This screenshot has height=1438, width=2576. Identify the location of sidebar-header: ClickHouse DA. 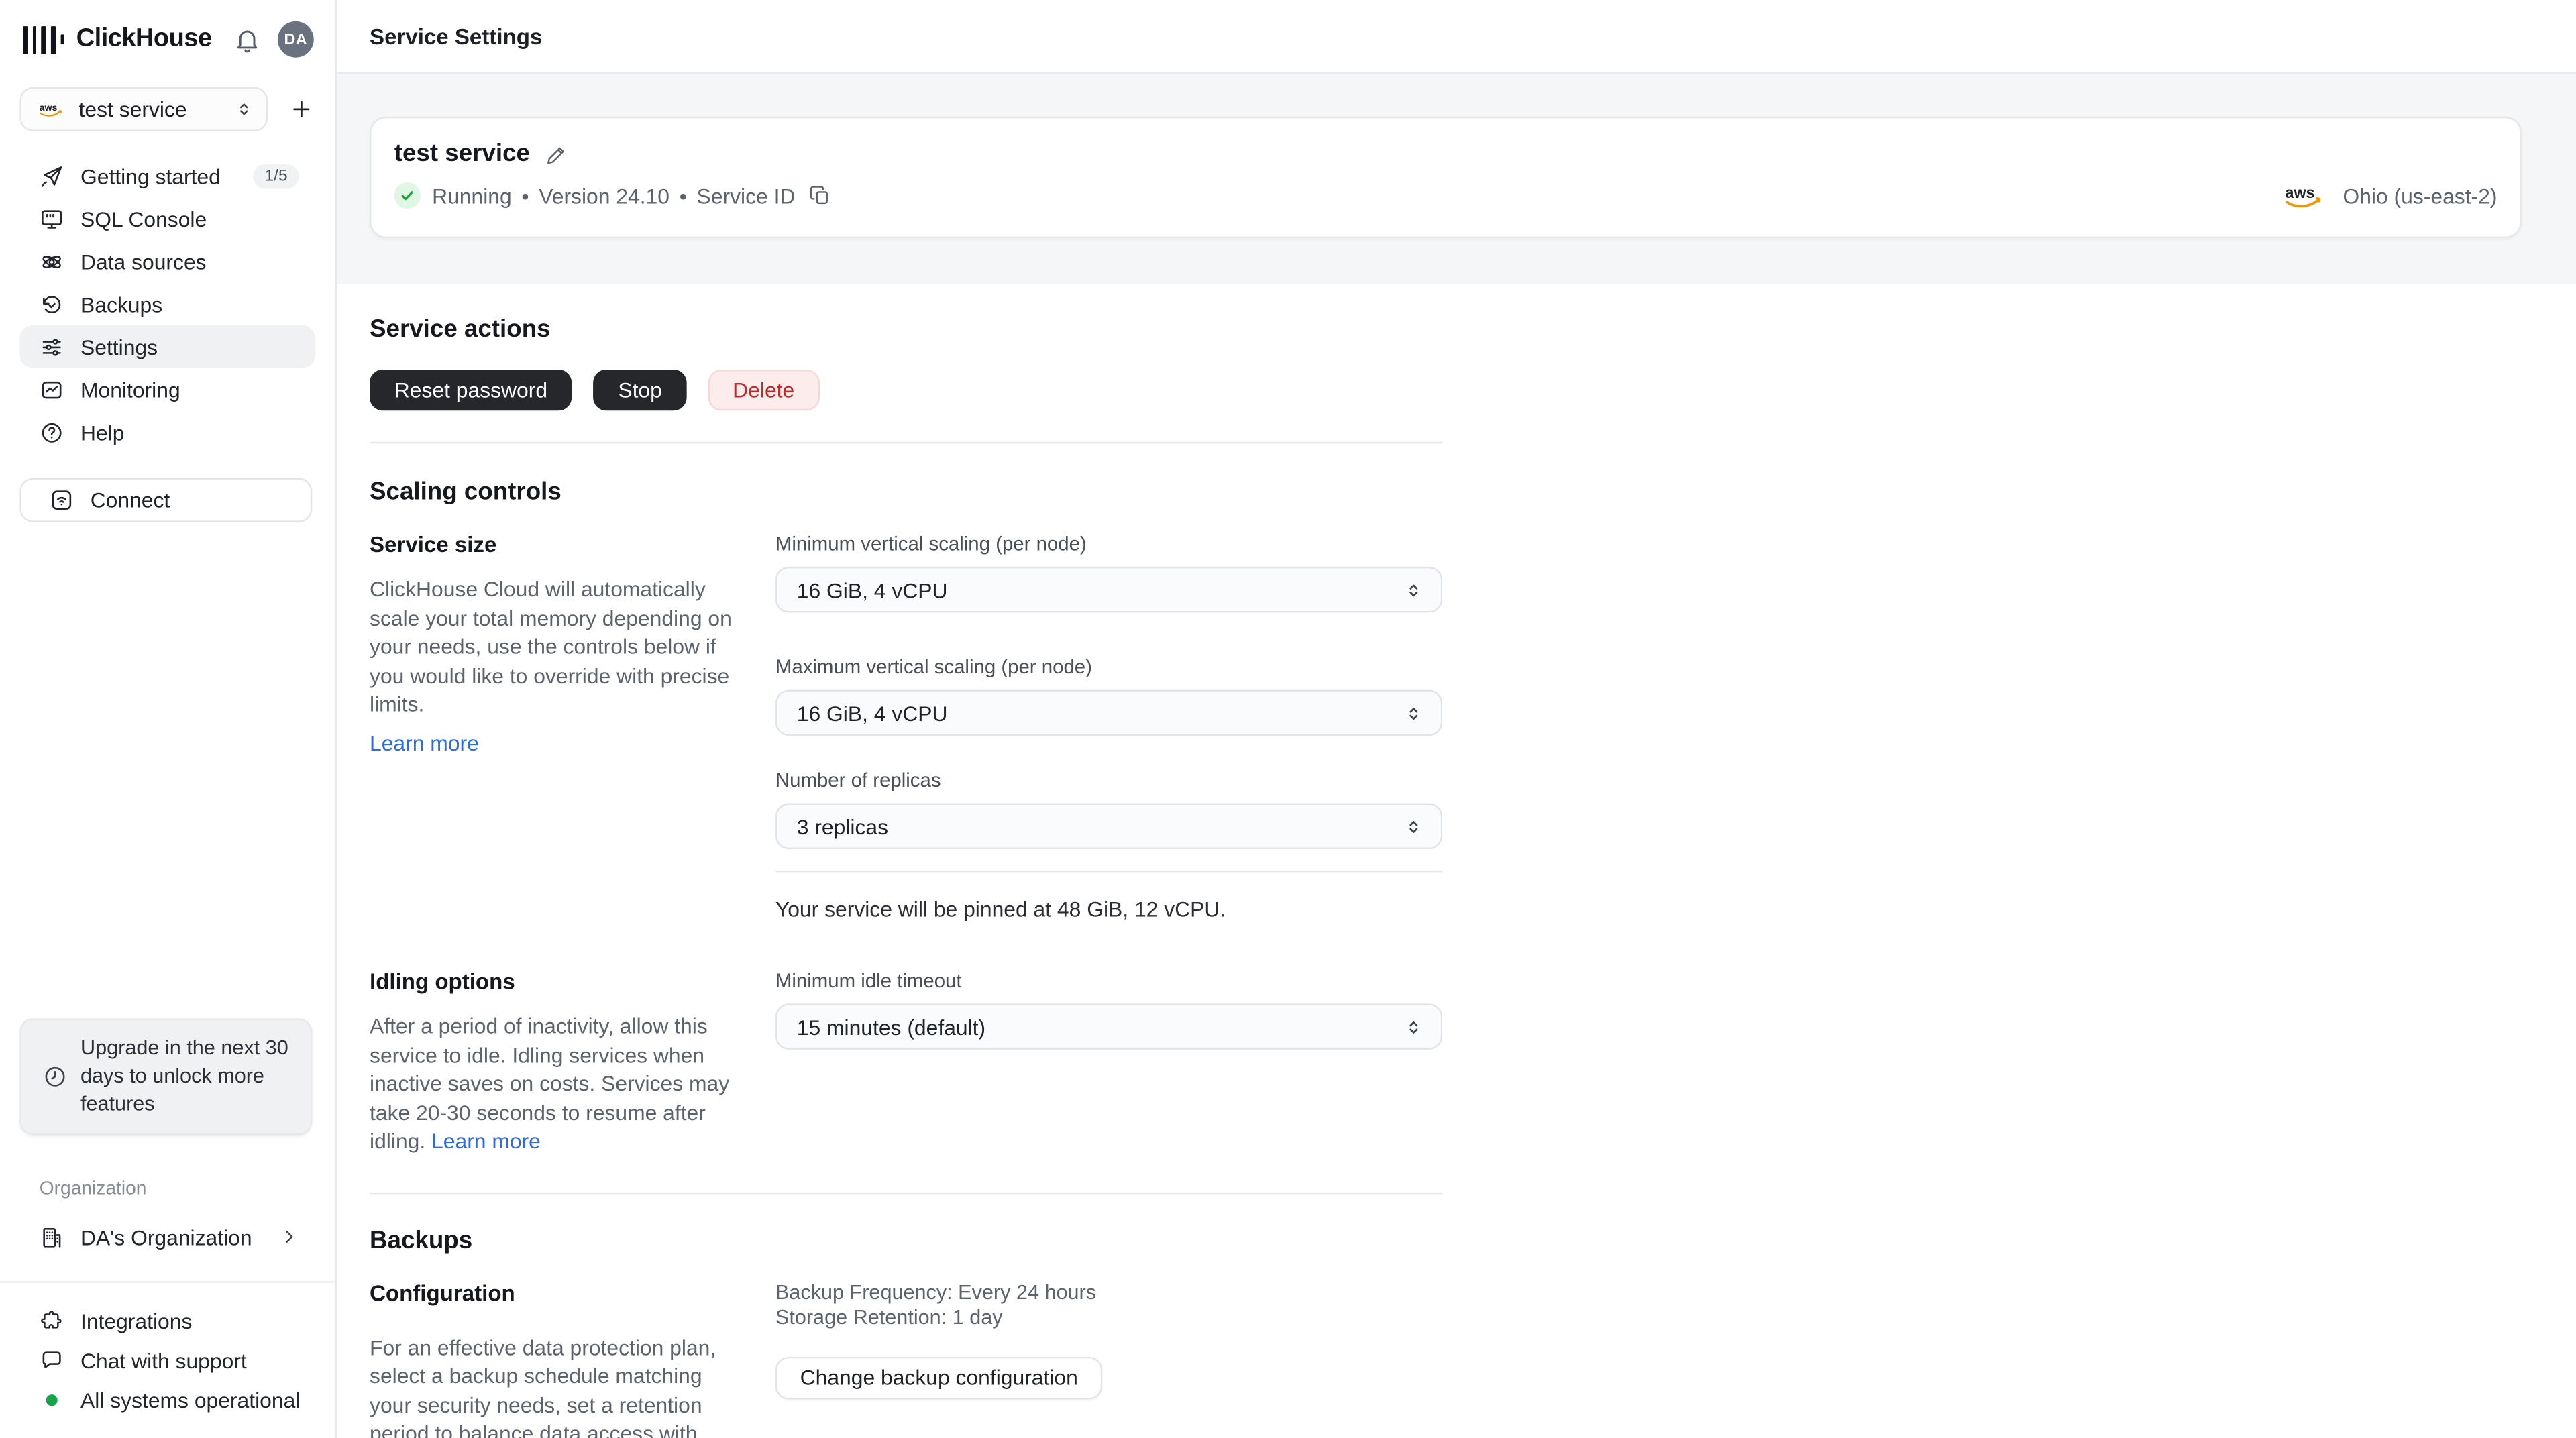
(167, 29).